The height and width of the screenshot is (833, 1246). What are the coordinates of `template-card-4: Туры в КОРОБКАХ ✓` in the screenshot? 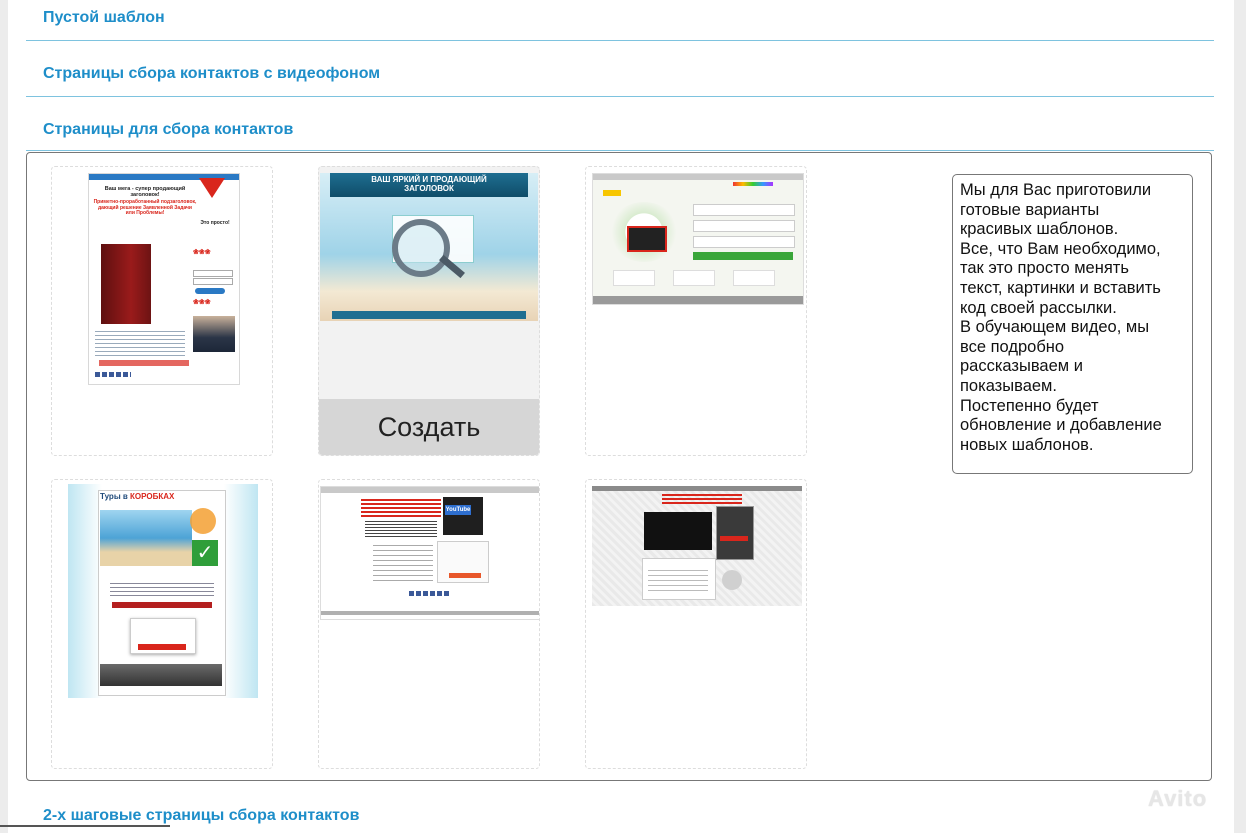 It's located at (162, 624).